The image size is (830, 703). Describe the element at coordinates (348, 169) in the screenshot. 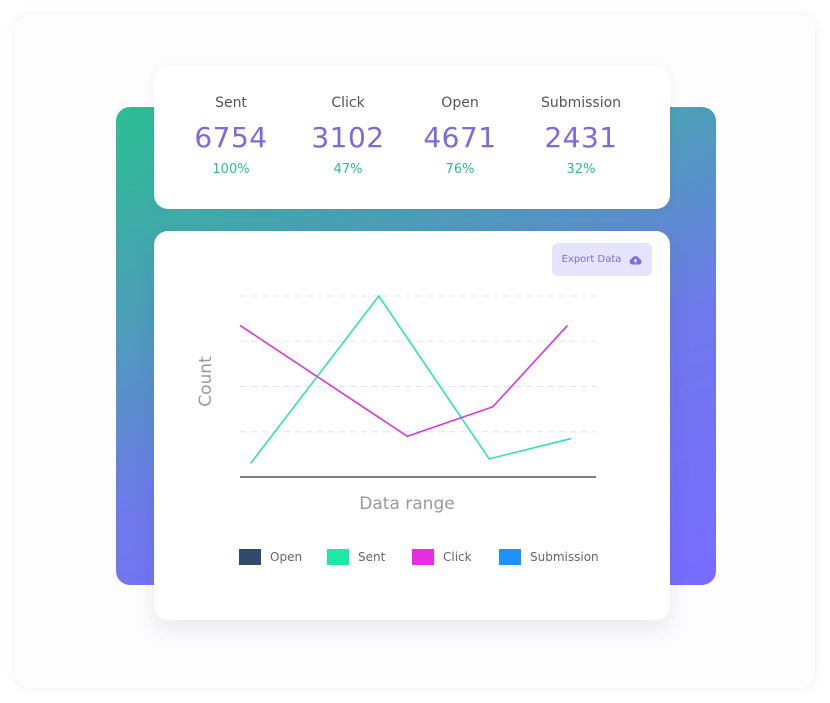

I see `stat-percent: 47%` at that location.